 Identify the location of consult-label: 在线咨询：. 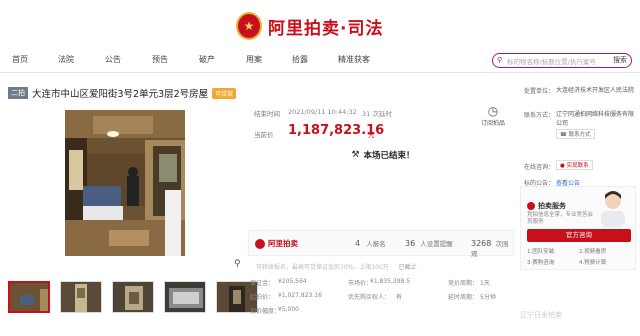
(539, 167).